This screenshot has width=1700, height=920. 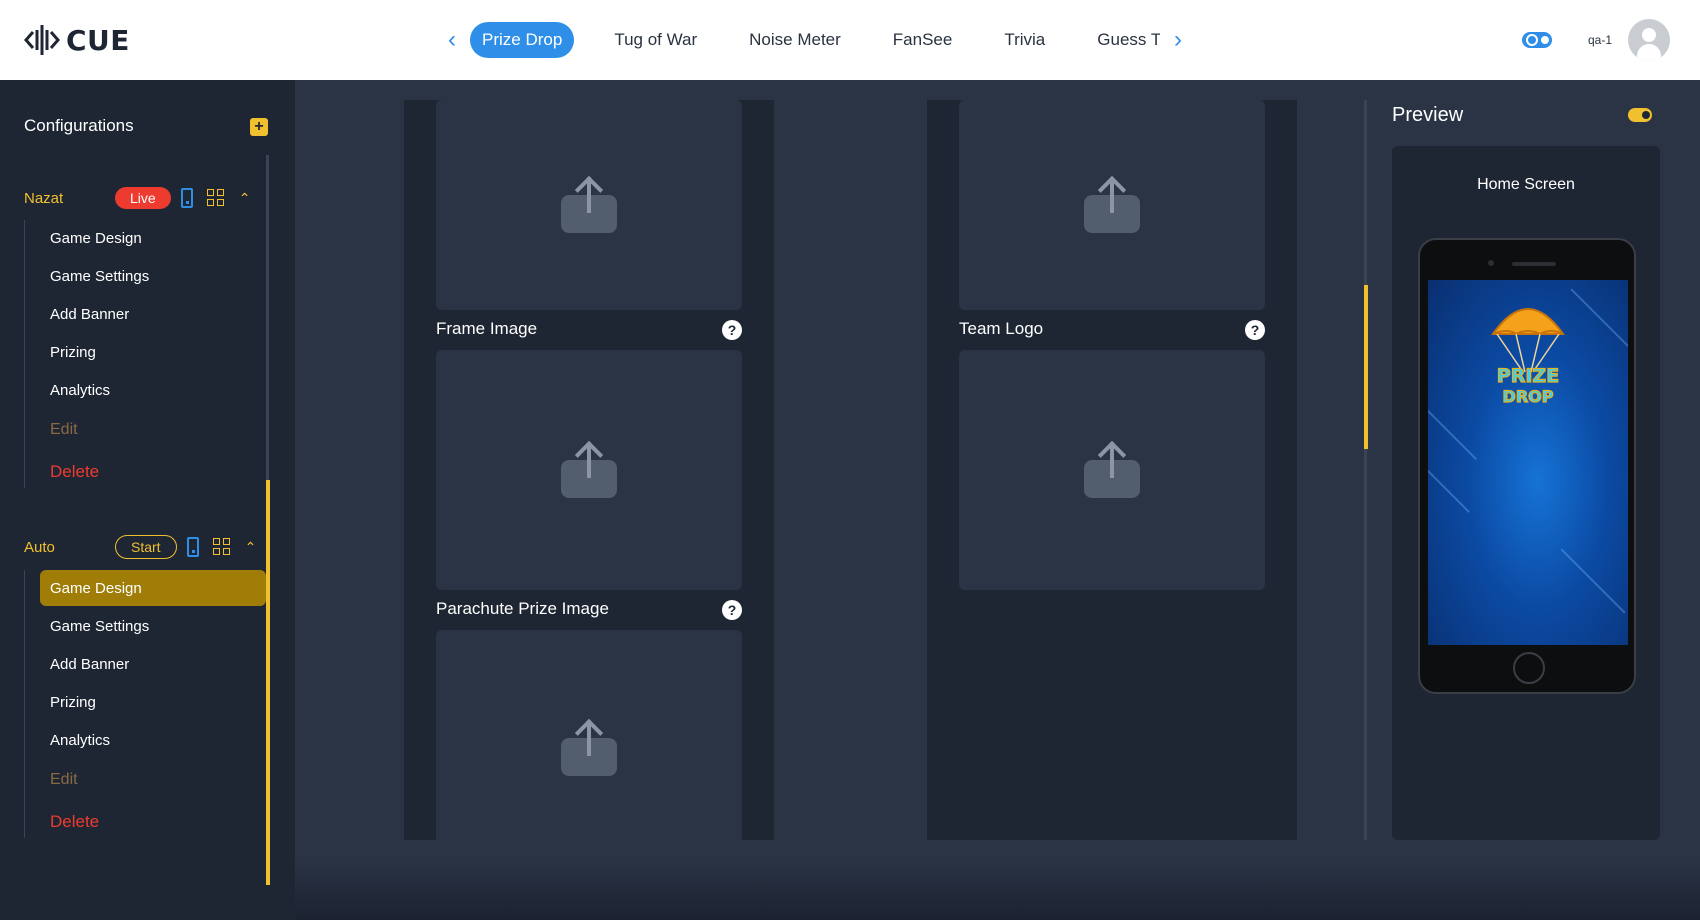 I want to click on config-group-nazat: Nazat Live ⌃, so click(x=144, y=198).